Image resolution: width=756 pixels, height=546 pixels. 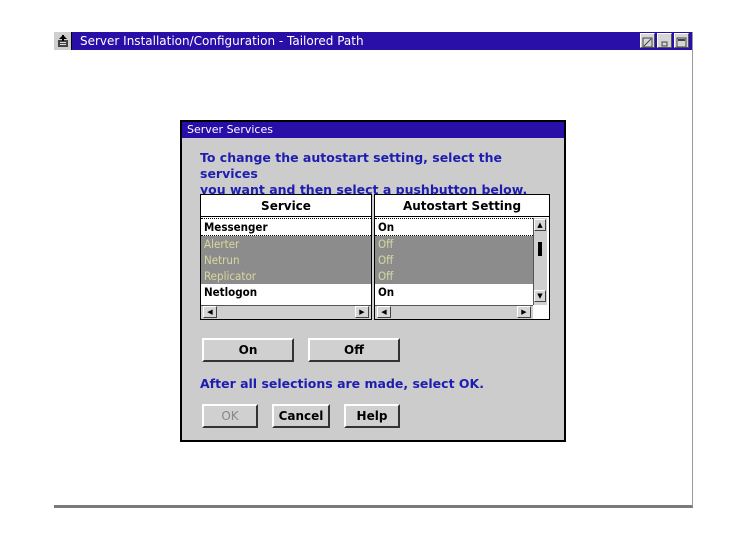 I want to click on ok-button: OK, so click(x=230, y=416).